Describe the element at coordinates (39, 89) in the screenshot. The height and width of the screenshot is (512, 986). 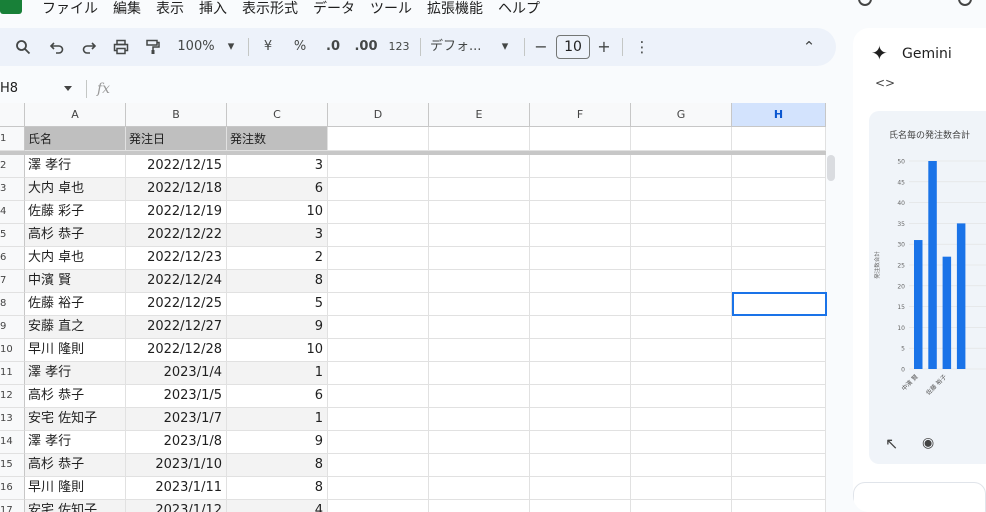
I see `name-box: H8` at that location.